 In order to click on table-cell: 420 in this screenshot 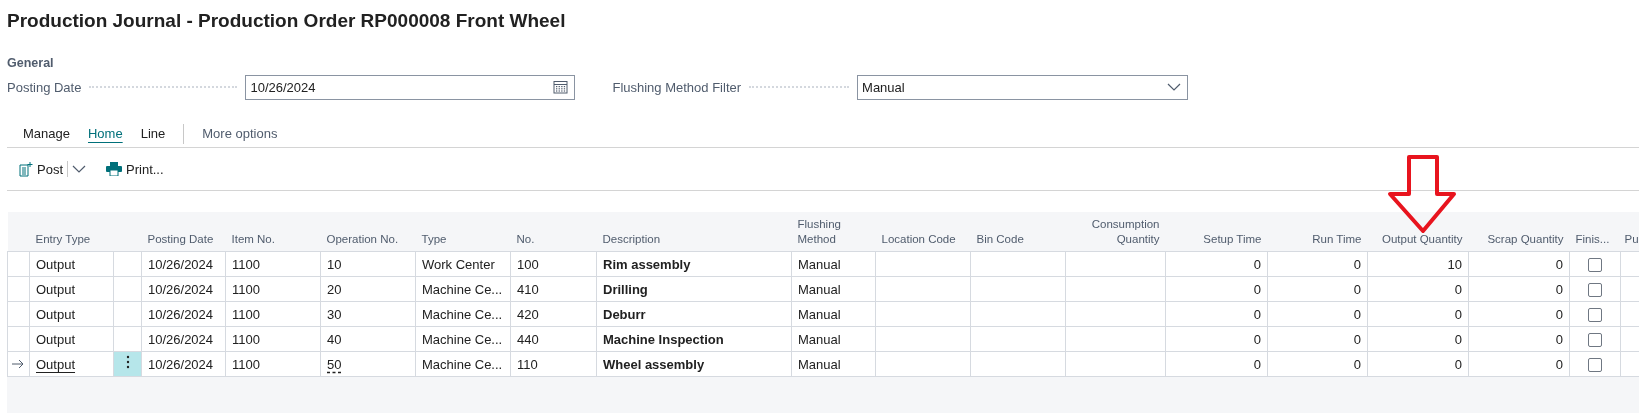, I will do `click(528, 314)`.